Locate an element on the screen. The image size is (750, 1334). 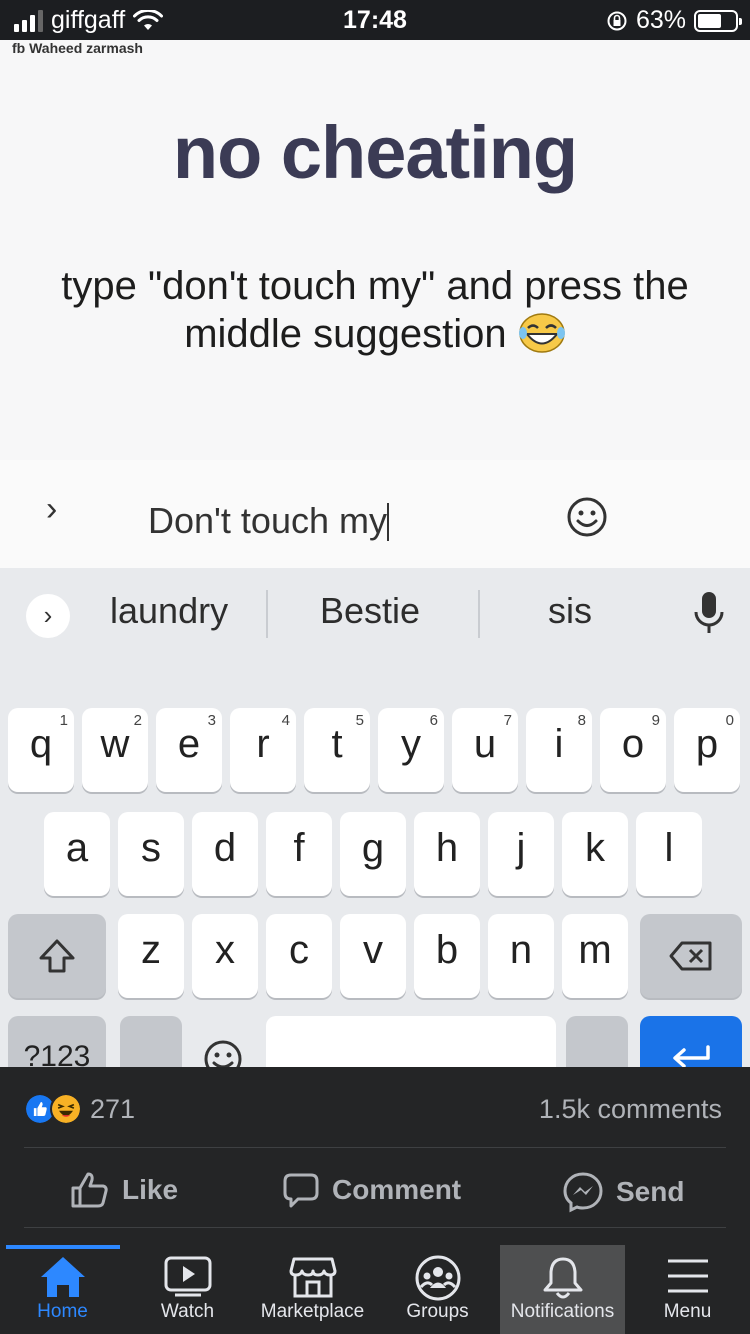
nav-notifications: Notifications is located at coordinates (562, 1289).